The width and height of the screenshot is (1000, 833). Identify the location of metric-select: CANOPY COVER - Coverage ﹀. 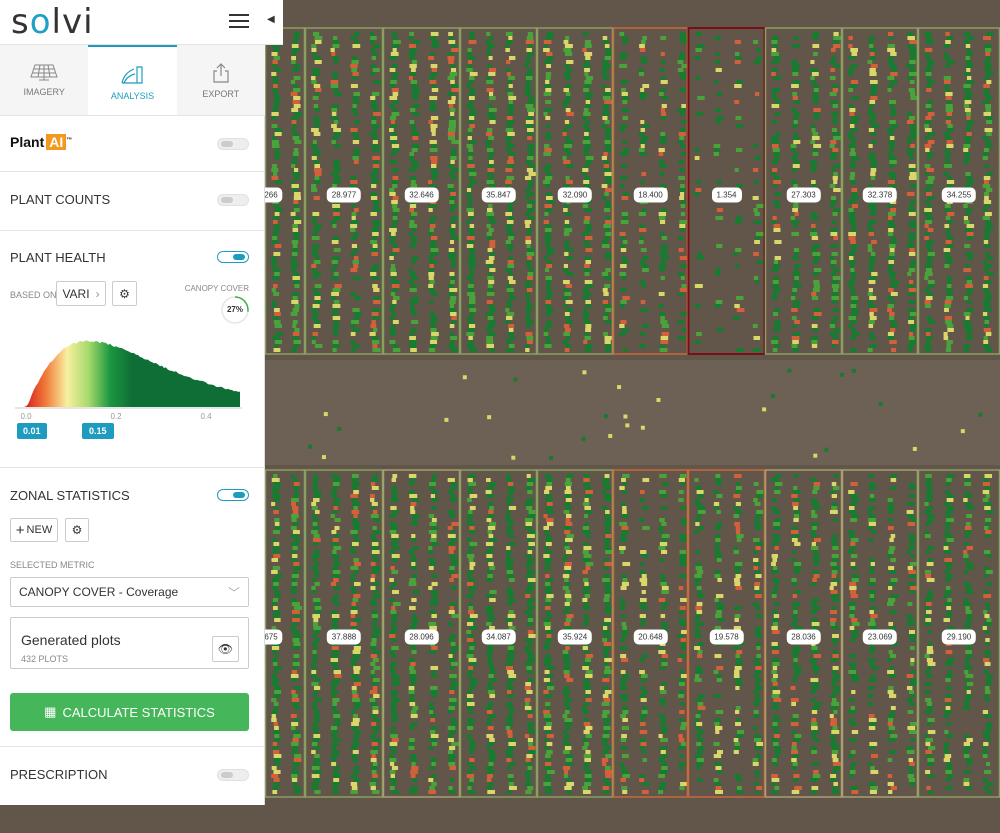
(129, 592).